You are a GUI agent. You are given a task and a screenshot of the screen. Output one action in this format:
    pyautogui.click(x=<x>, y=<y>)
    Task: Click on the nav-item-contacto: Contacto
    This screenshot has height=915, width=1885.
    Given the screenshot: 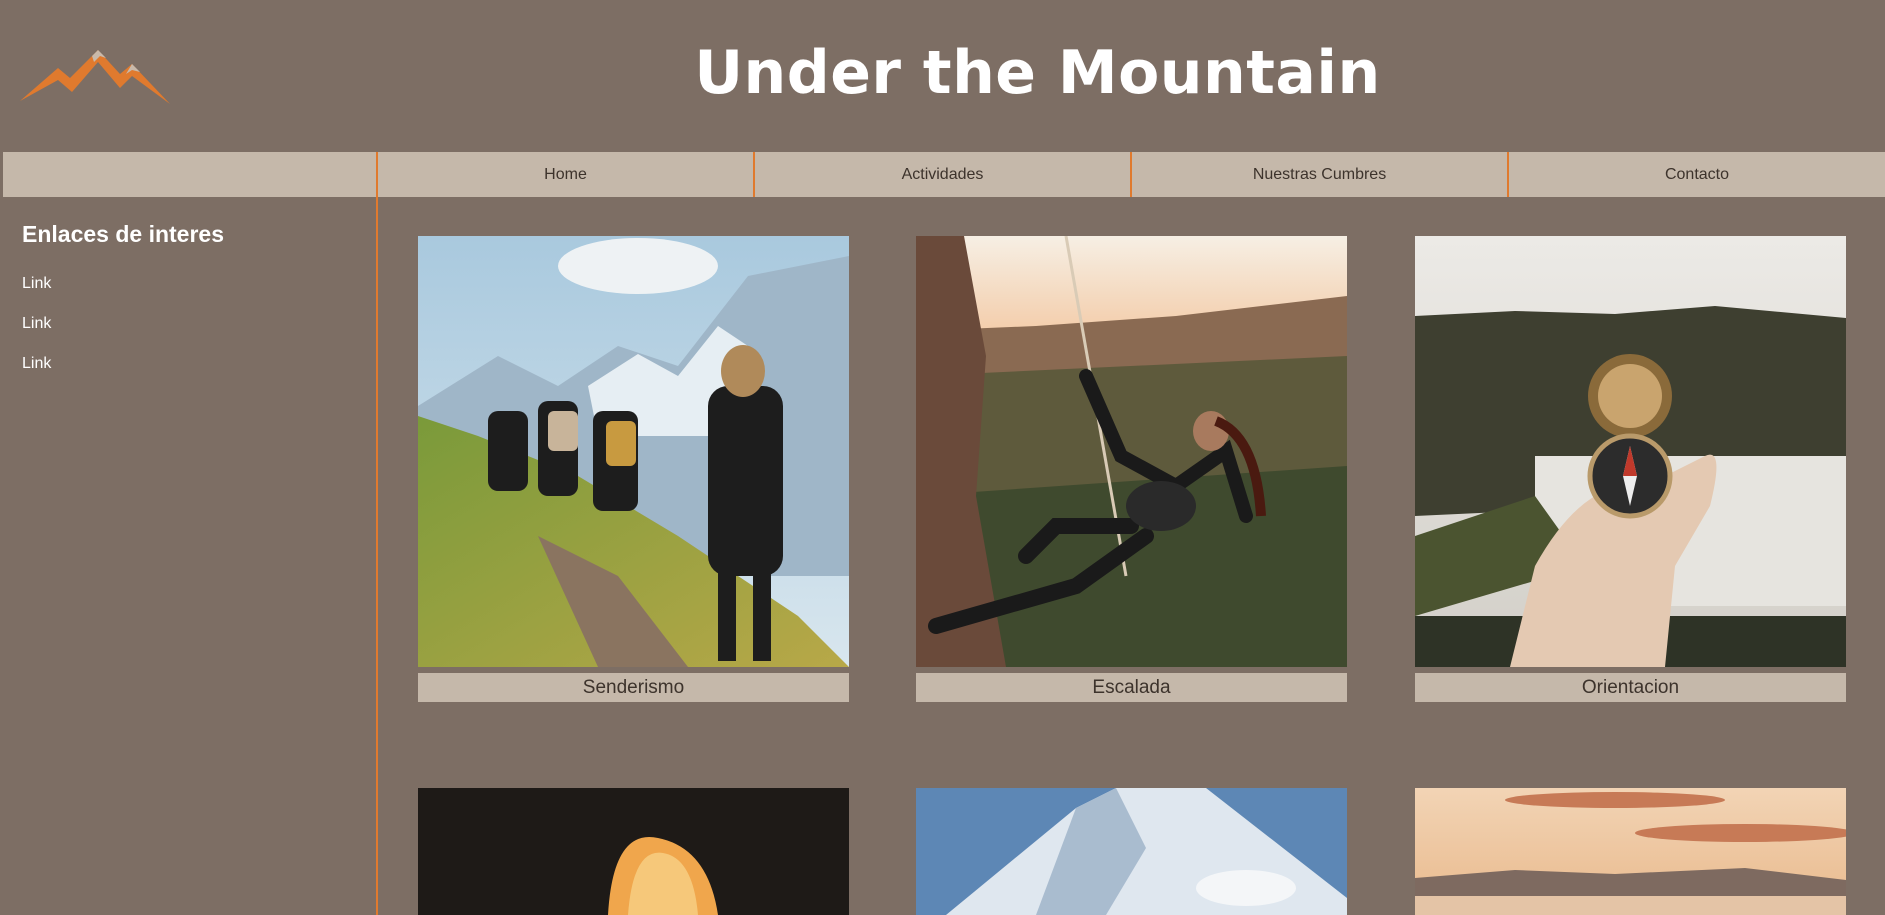 What is the action you would take?
    pyautogui.click(x=1697, y=174)
    